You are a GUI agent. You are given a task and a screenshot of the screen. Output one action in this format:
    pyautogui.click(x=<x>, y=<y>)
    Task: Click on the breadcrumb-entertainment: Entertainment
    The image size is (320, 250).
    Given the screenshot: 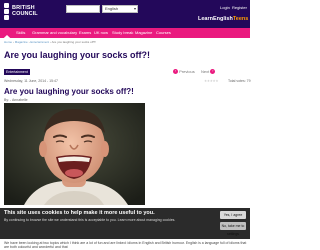 What is the action you would take?
    pyautogui.click(x=39, y=42)
    